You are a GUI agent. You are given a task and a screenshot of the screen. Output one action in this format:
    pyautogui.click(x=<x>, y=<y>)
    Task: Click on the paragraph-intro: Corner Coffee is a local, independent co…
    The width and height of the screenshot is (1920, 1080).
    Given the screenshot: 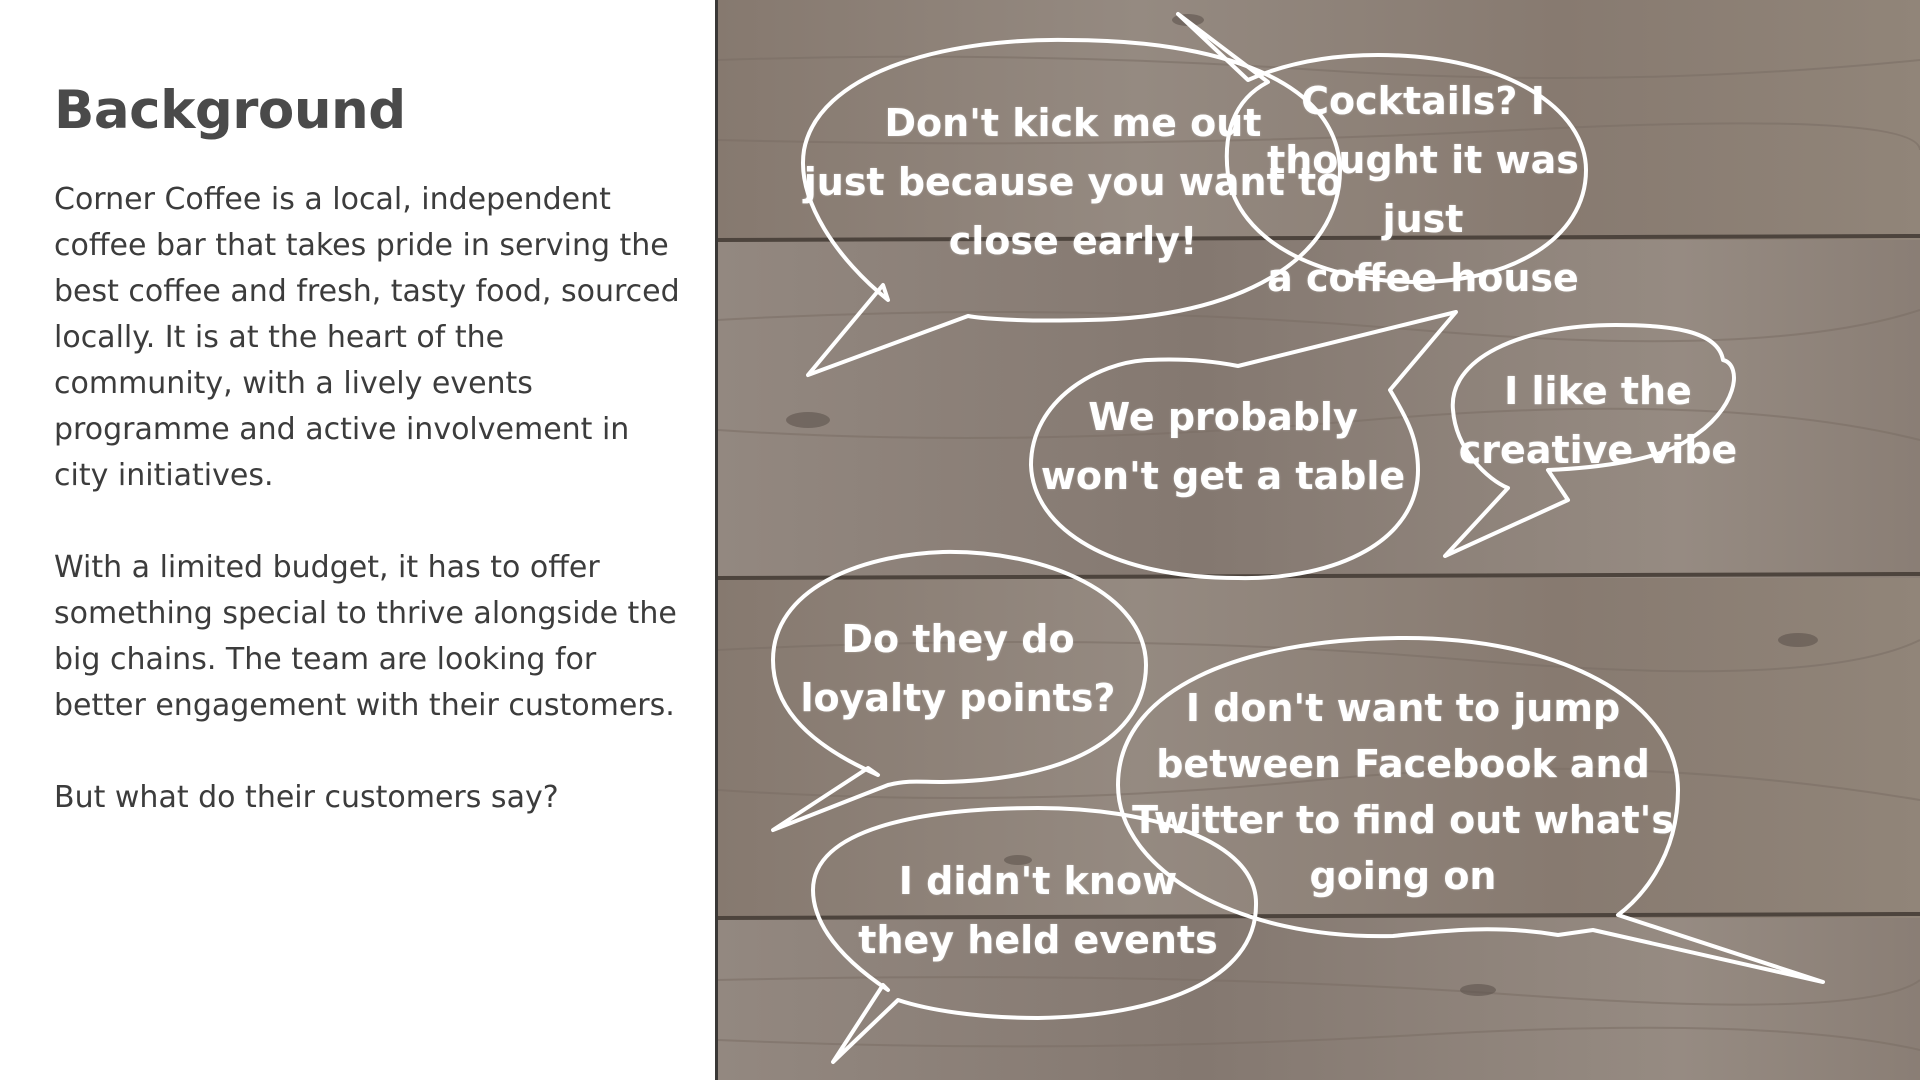 What is the action you would take?
    pyautogui.click(x=367, y=337)
    